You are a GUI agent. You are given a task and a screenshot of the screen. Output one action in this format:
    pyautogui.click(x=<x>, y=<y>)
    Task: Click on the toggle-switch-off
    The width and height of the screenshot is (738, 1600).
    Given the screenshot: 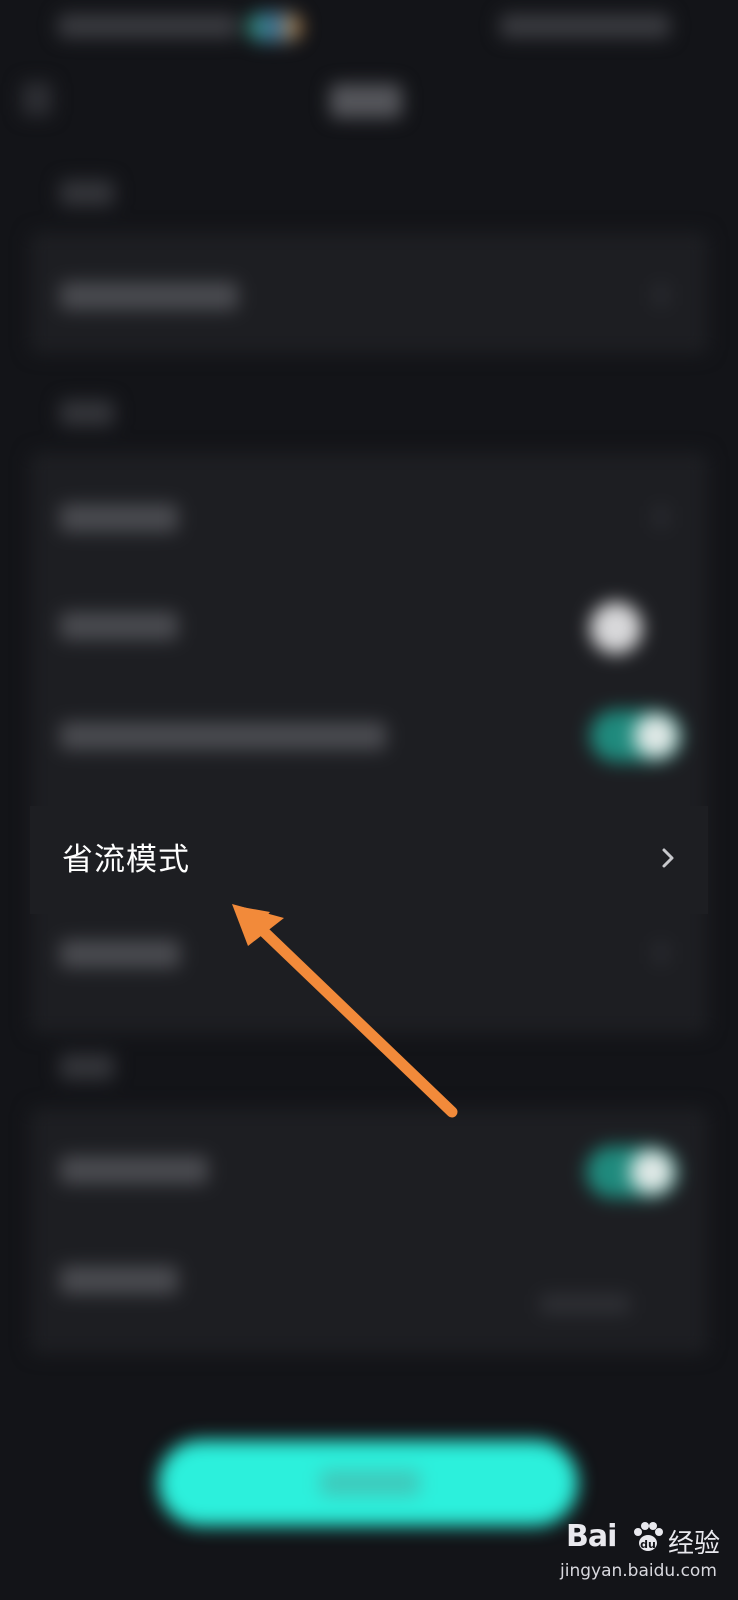 What is the action you would take?
    pyautogui.click(x=616, y=628)
    